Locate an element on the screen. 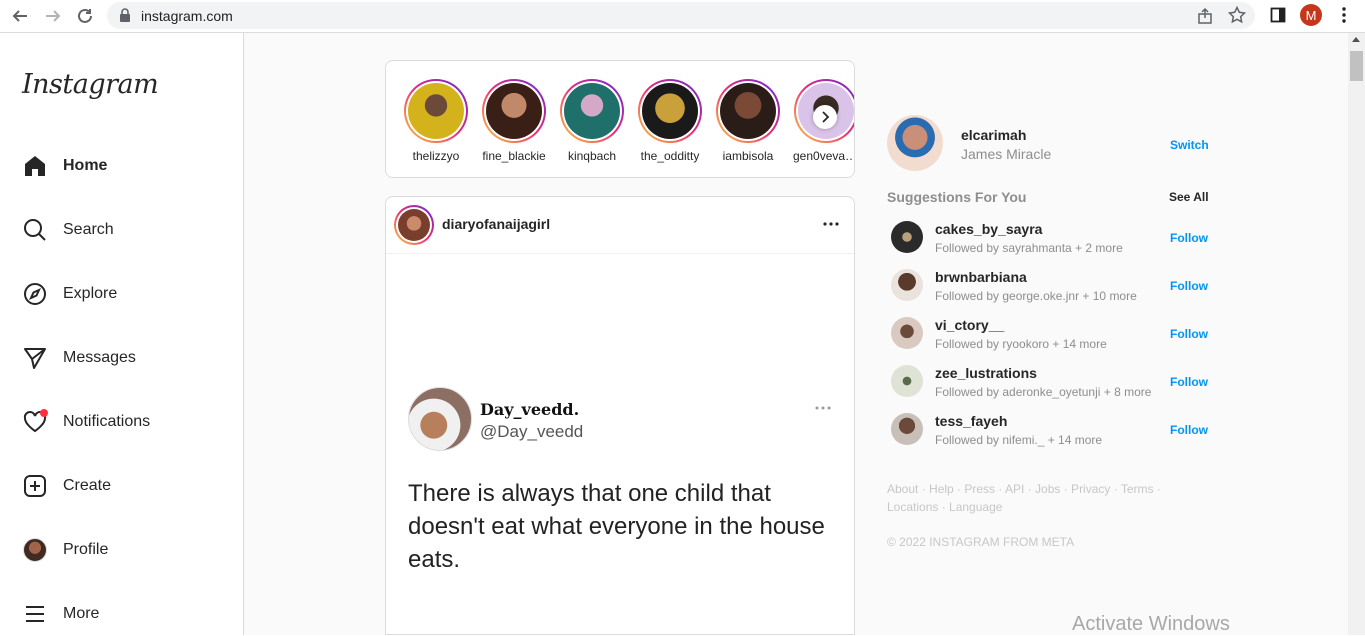 The image size is (1365, 636). story-item: thelizzyo is located at coordinates (436, 121).